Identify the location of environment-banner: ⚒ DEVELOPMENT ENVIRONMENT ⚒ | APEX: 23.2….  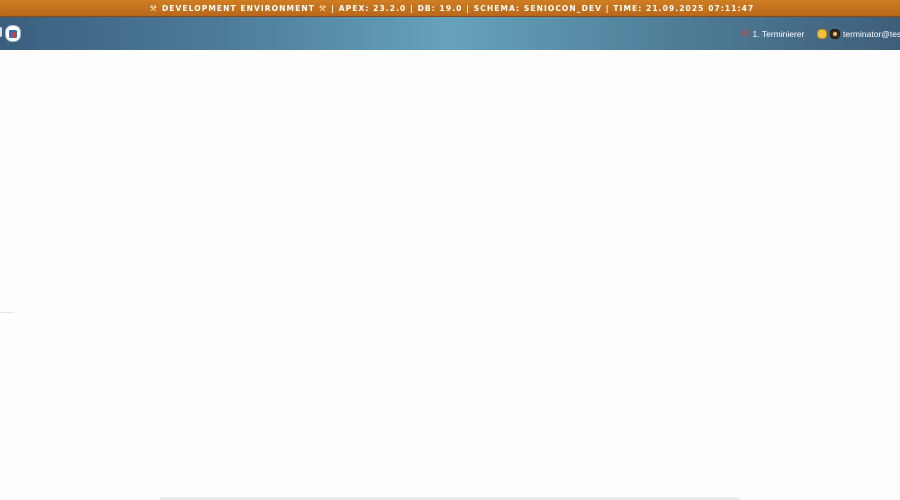
(450, 8).